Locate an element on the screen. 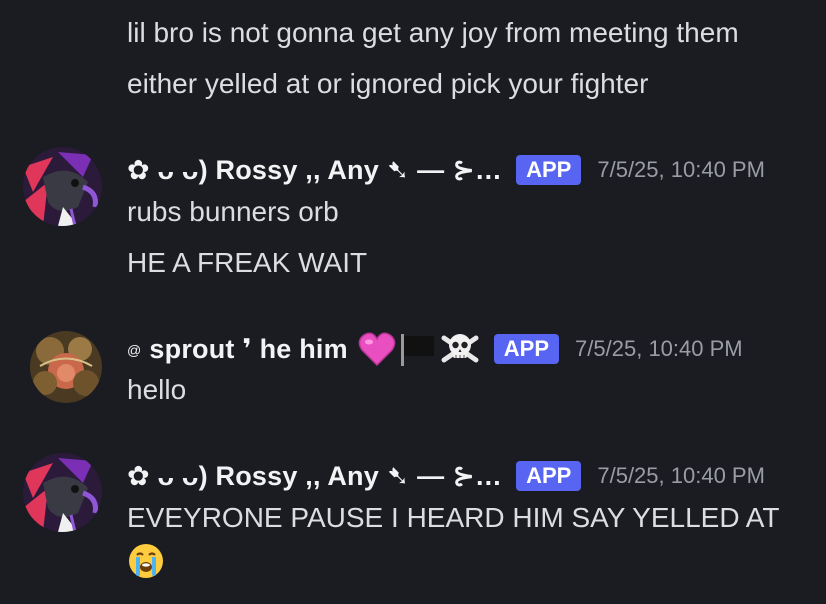 Image resolution: width=826 pixels, height=604 pixels. username-group: @ sprout ❜ he him is located at coordinates (237, 349).